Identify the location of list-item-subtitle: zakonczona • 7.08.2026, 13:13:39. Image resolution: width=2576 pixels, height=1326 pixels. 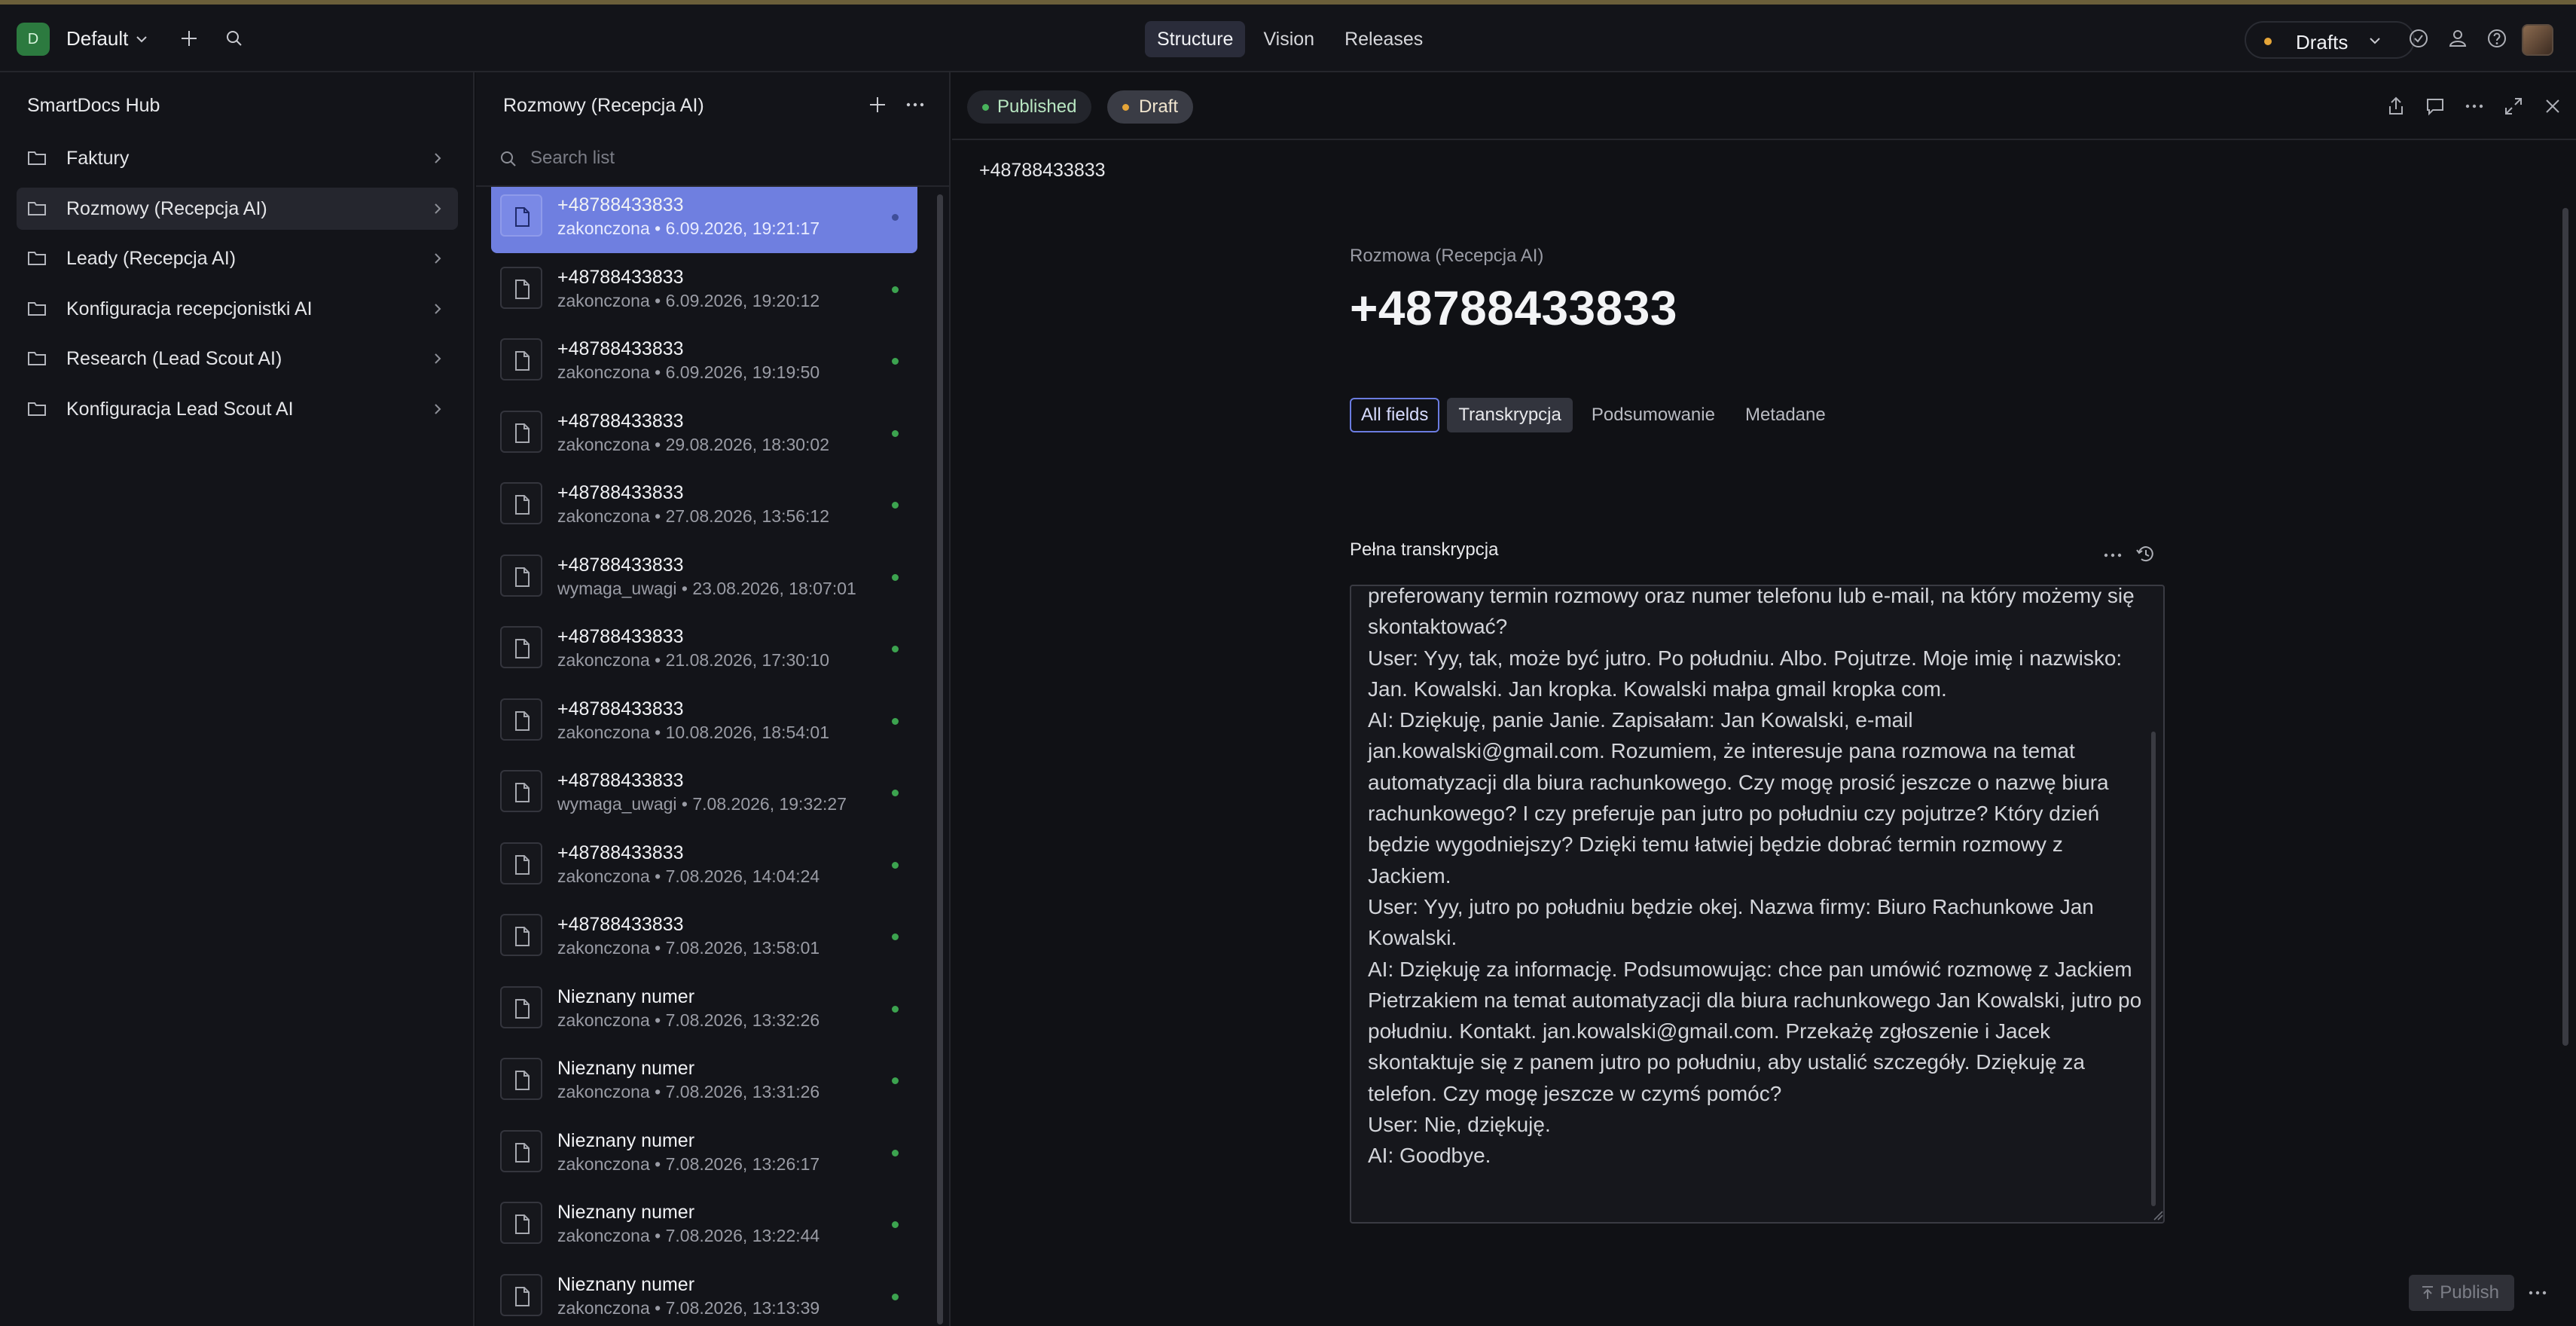
(688, 1308).